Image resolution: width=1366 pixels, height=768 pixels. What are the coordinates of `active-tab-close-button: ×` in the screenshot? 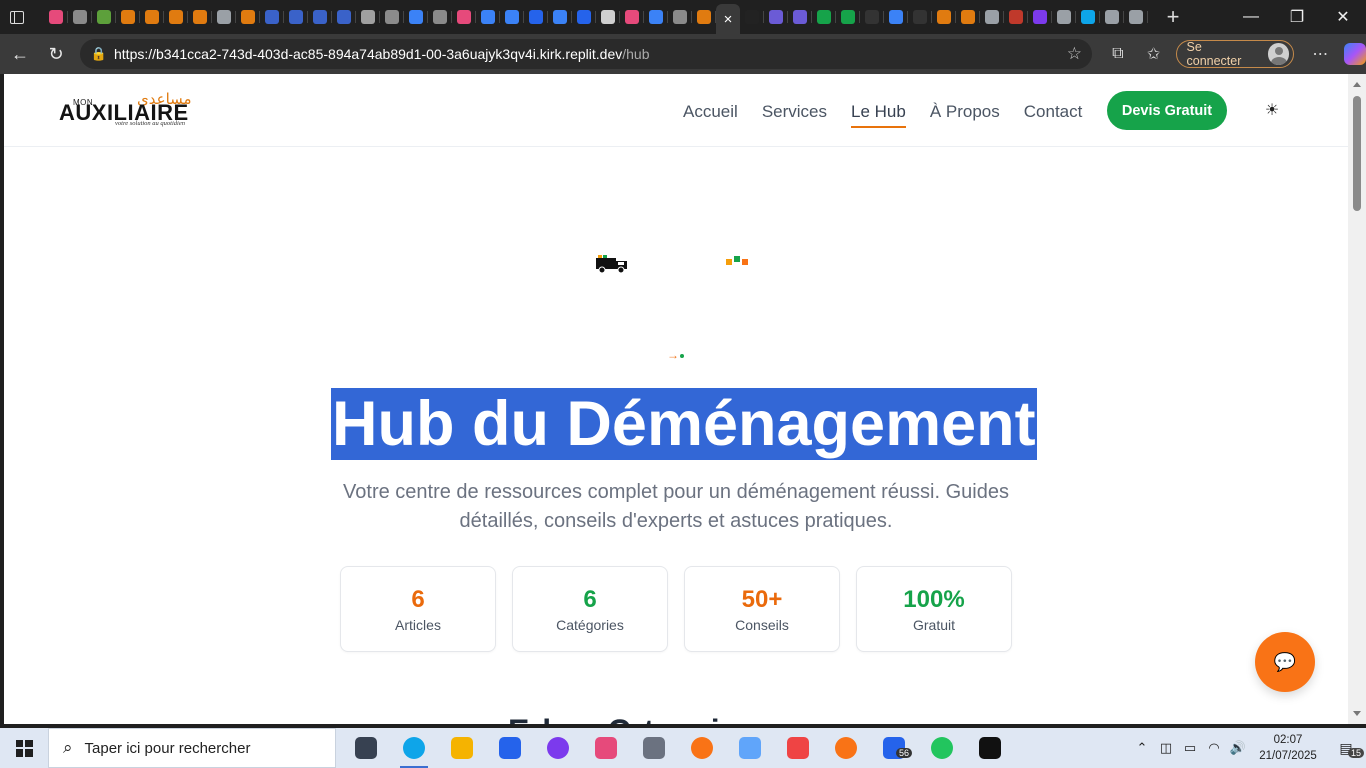 It's located at (728, 19).